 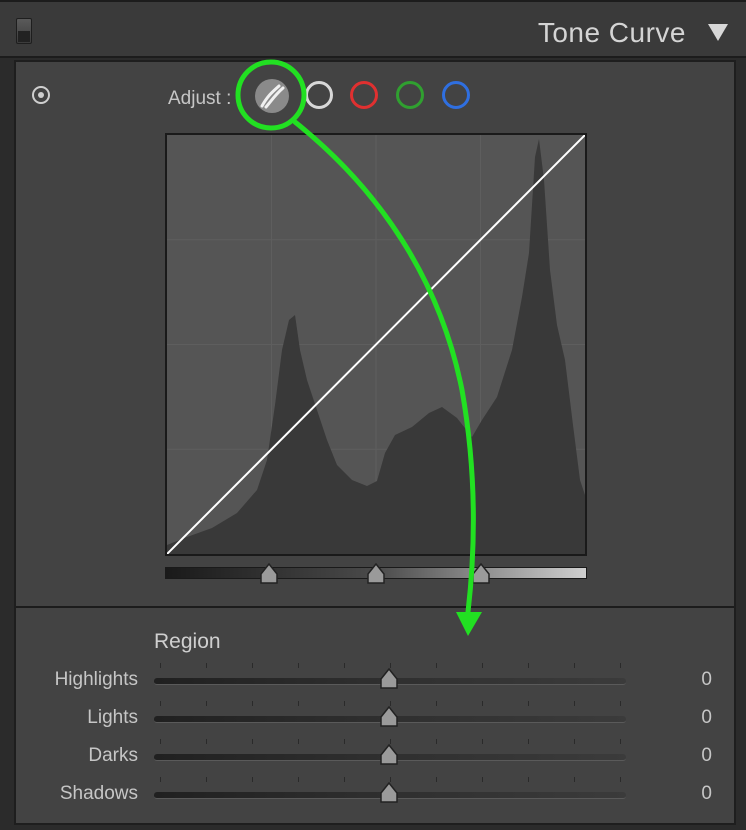 I want to click on shadows-label: Shadows, so click(x=98, y=793).